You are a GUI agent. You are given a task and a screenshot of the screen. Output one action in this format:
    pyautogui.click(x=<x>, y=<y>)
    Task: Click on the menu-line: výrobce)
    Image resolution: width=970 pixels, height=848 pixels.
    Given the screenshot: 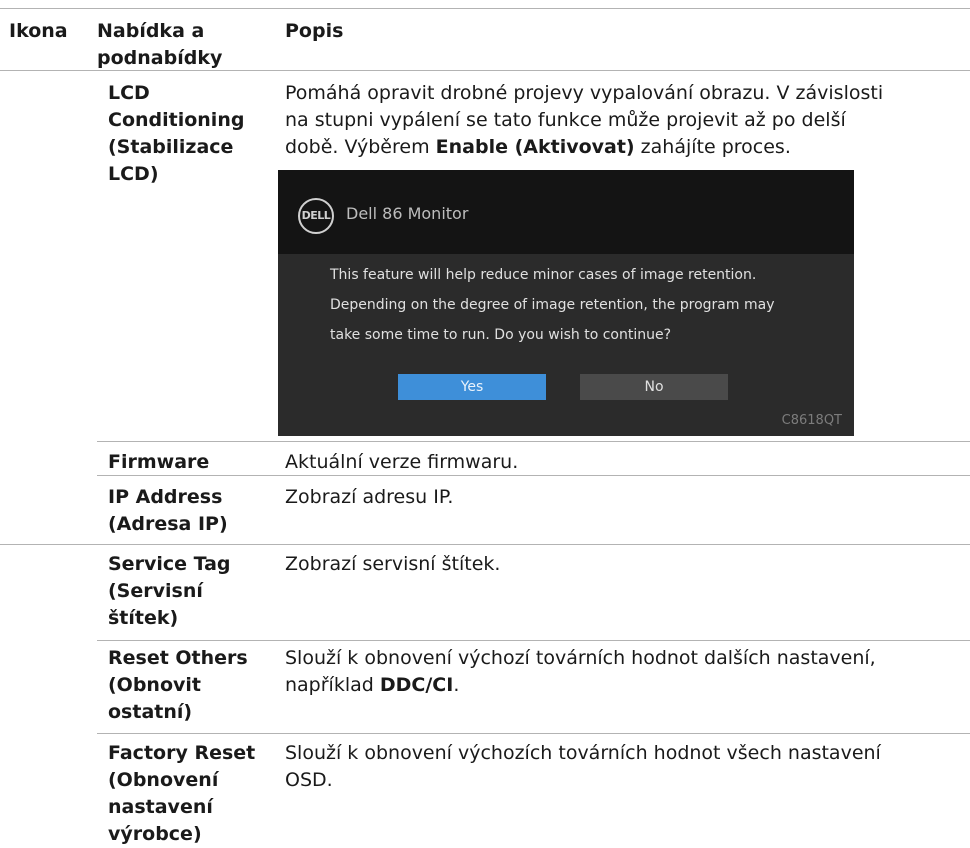 What is the action you would take?
    pyautogui.click(x=155, y=834)
    